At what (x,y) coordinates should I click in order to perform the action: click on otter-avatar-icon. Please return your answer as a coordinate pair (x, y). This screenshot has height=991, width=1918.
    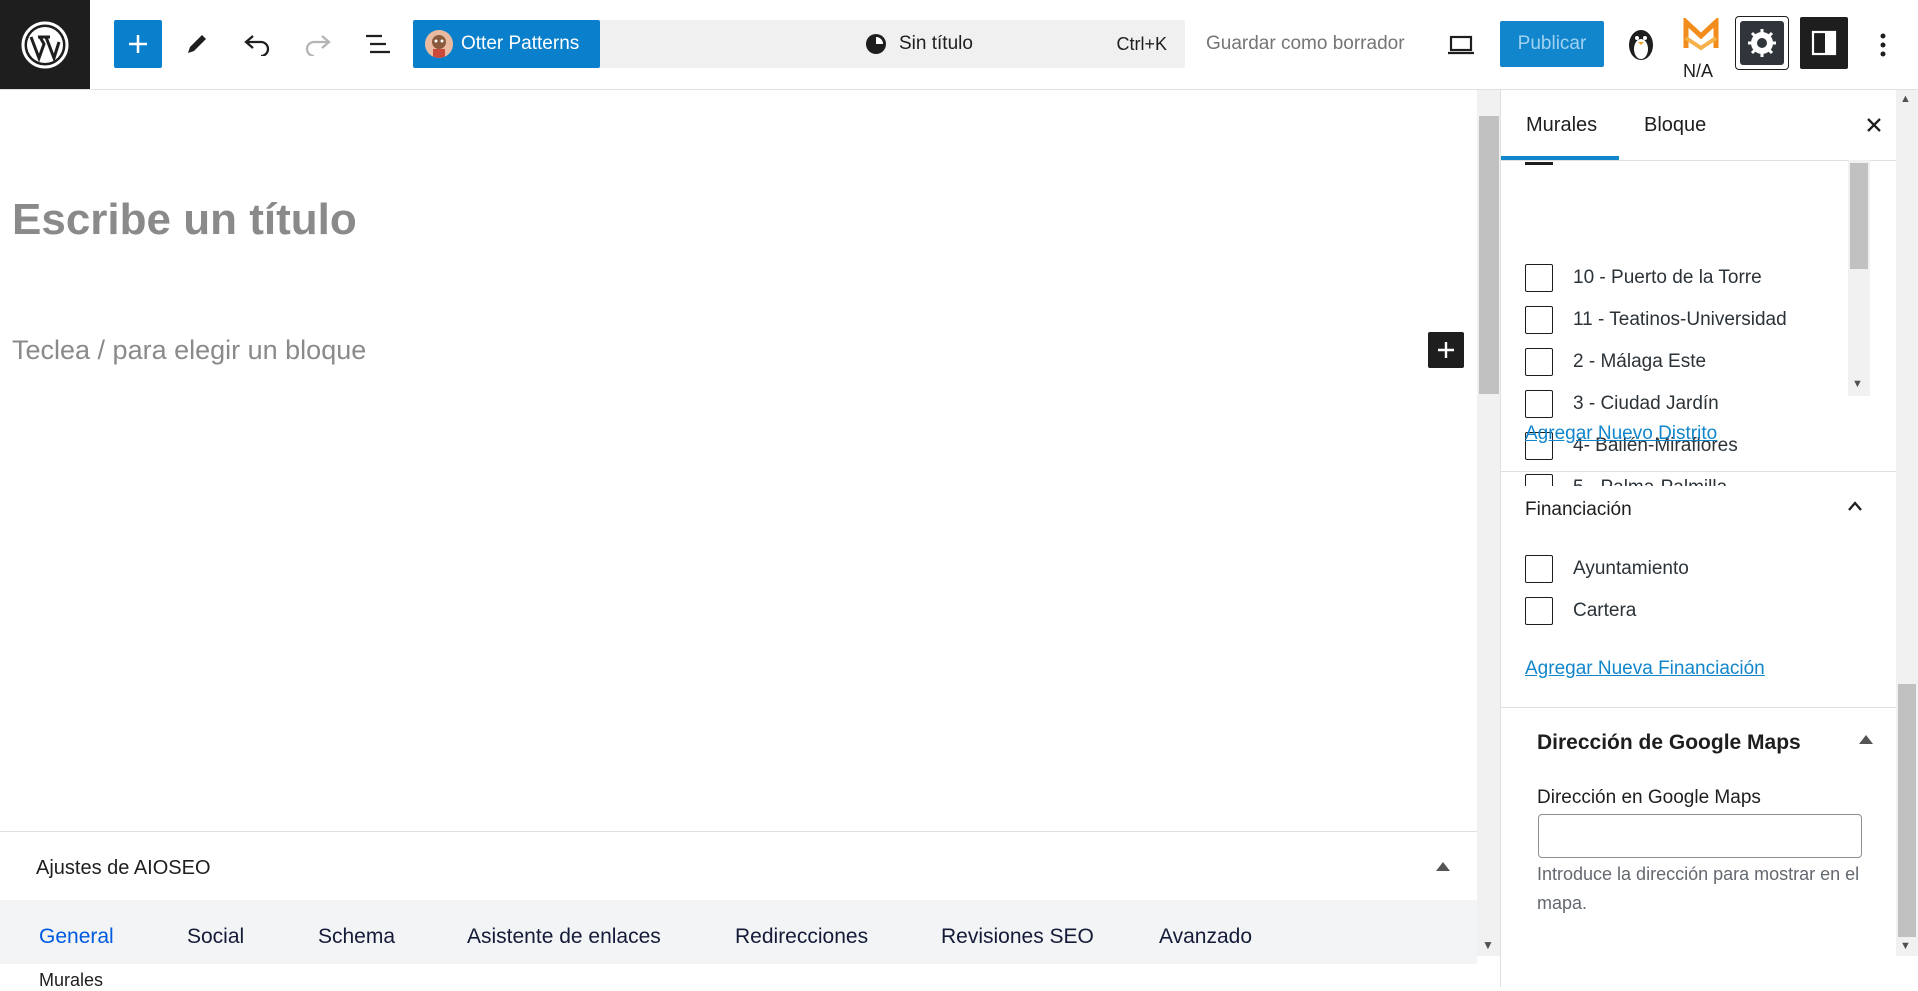
    Looking at the image, I should click on (439, 44).